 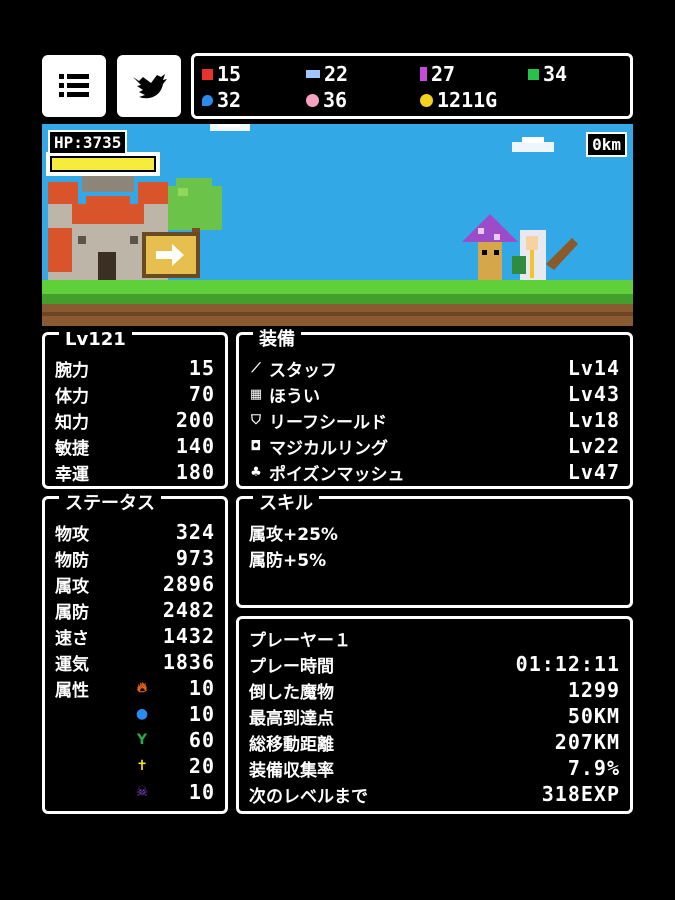 I want to click on green-gem-icon, so click(x=533, y=74).